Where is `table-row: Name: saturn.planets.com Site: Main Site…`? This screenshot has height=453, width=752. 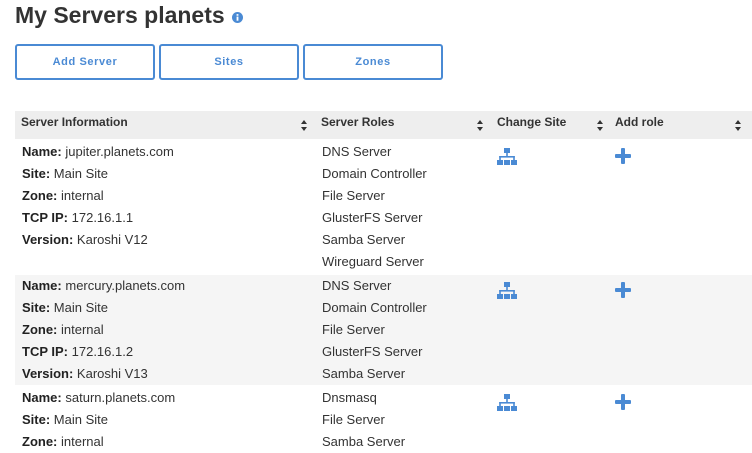 table-row: Name: saturn.planets.com Site: Main Site… is located at coordinates (383, 419).